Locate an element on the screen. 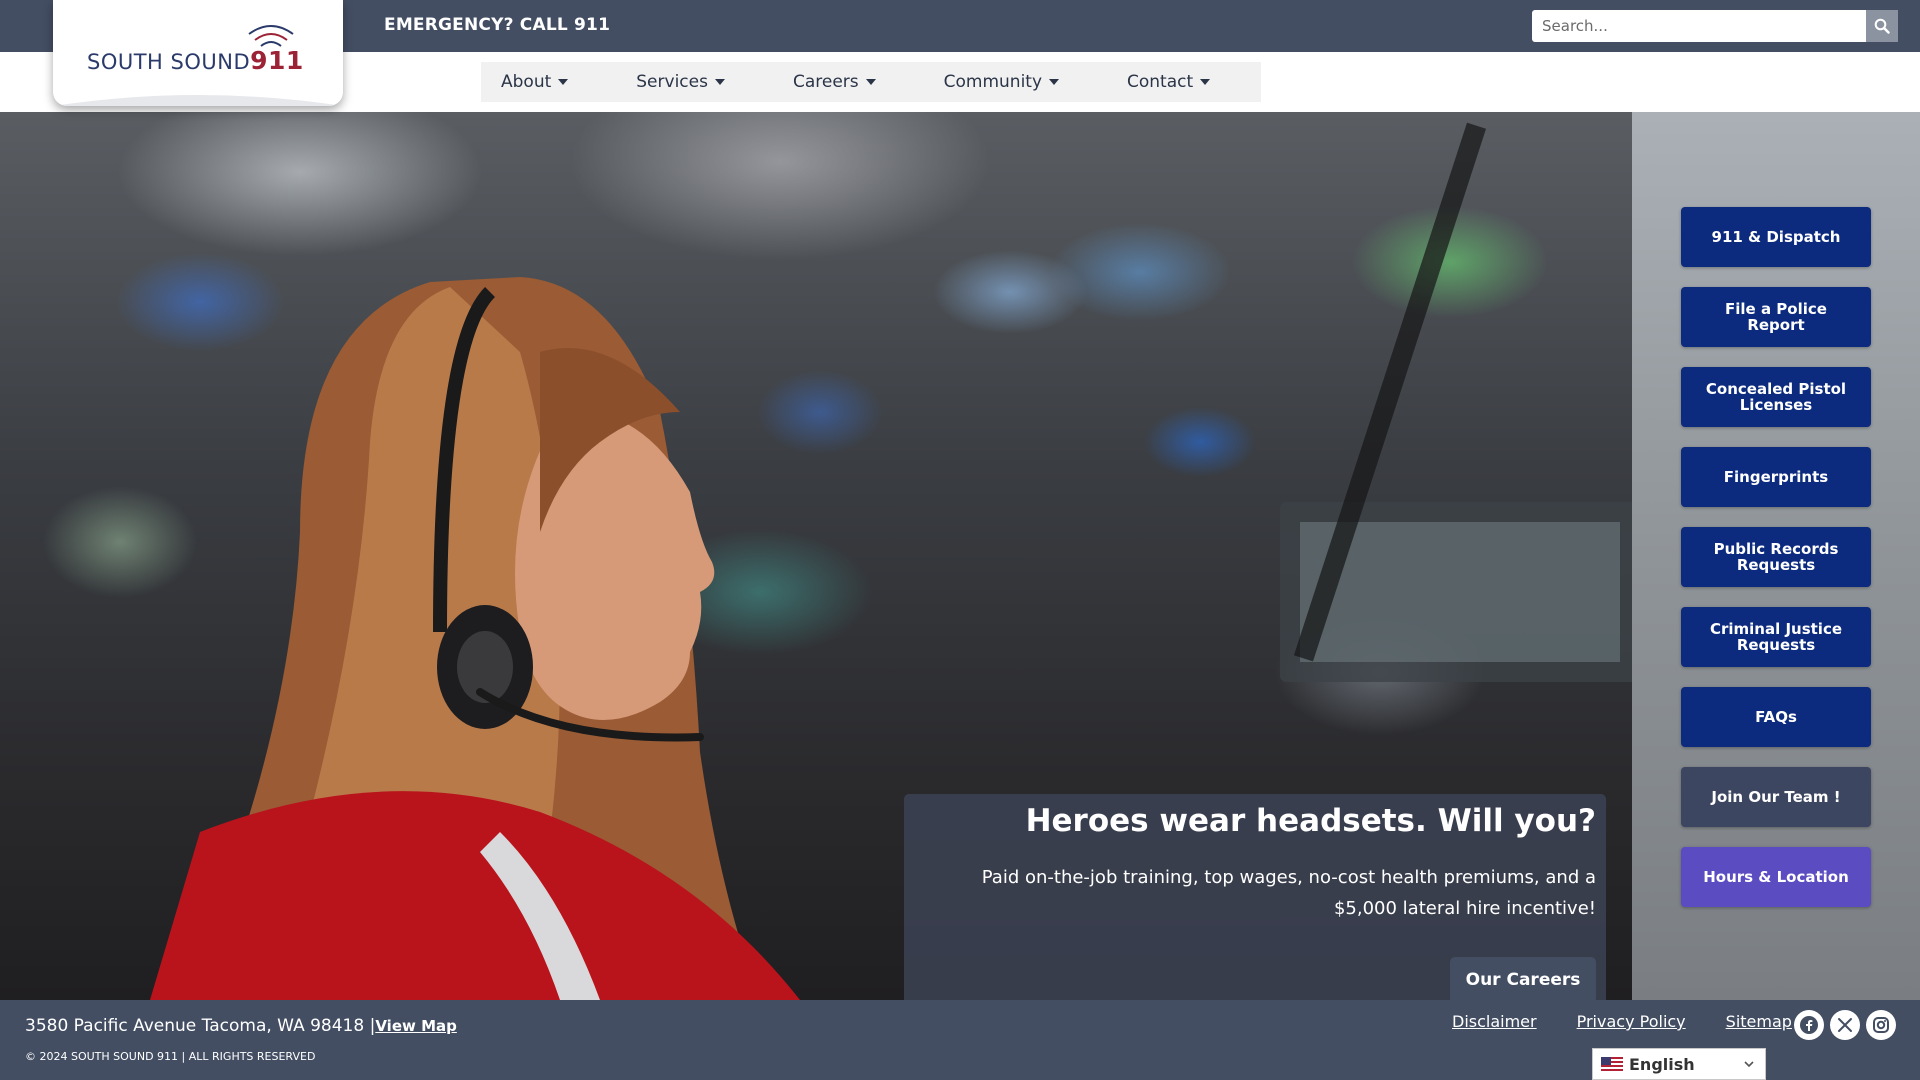 The height and width of the screenshot is (1080, 1920). sitemap-link: Sitemap is located at coordinates (1759, 1021).